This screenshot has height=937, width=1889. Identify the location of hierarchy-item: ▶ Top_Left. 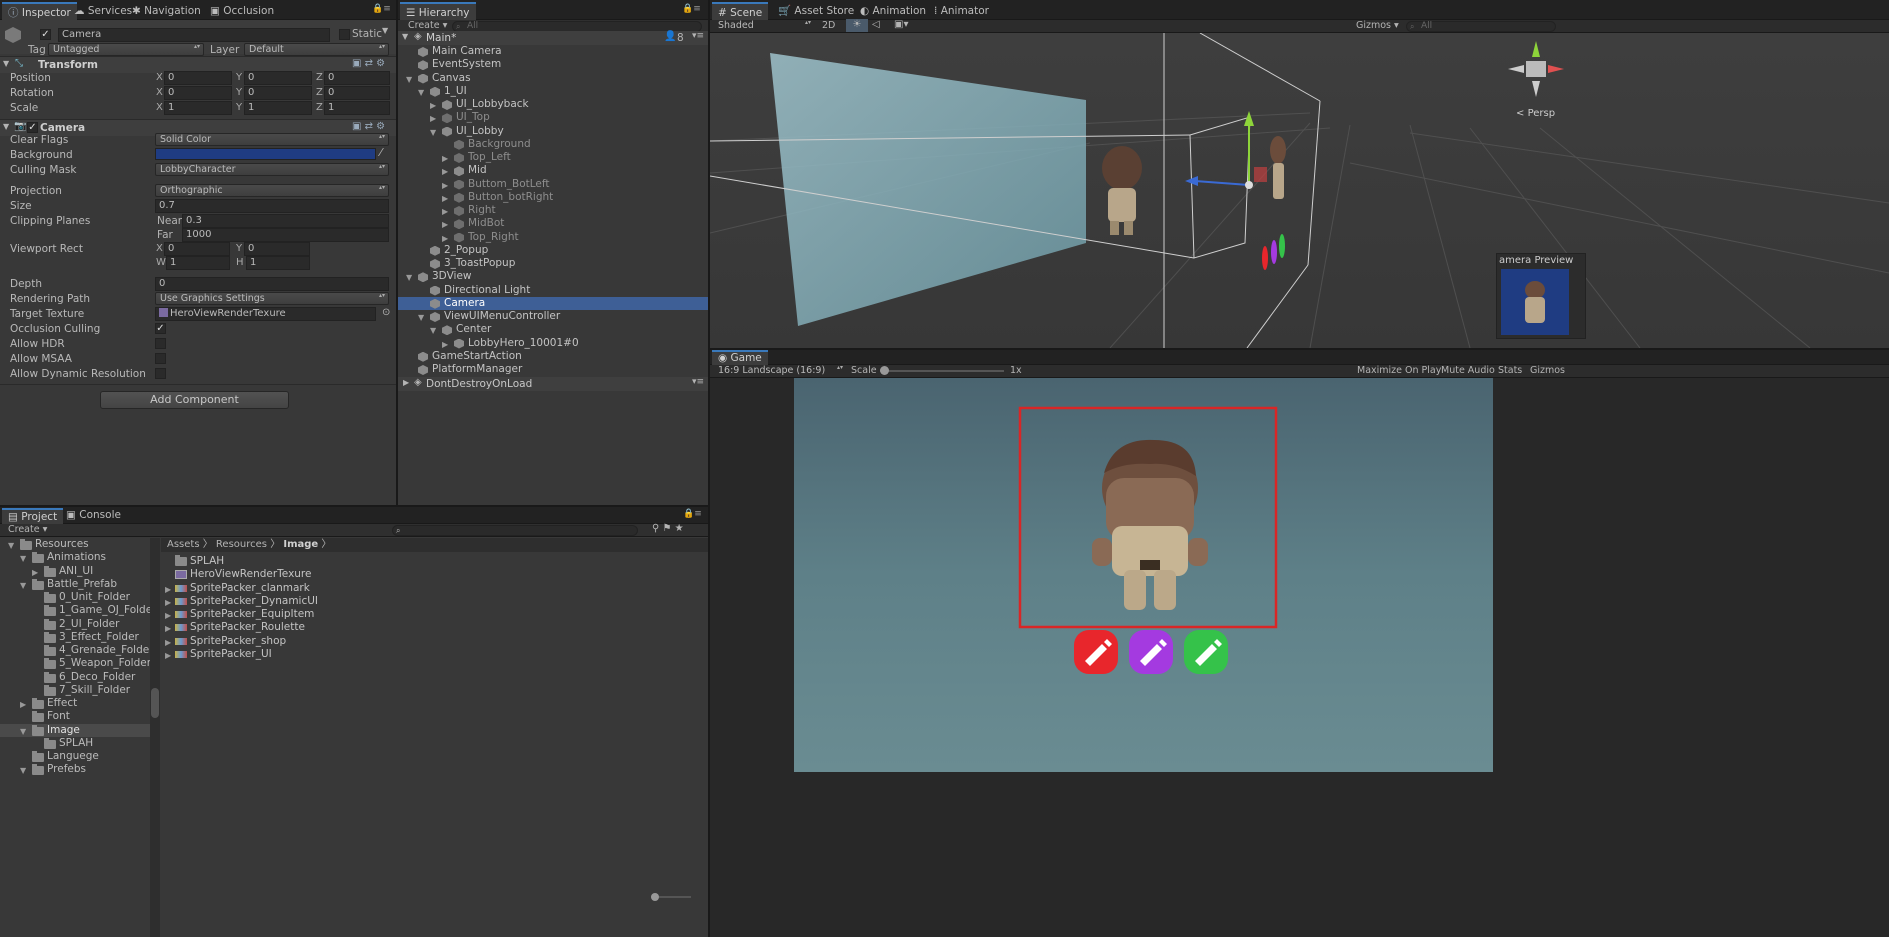
(553, 157).